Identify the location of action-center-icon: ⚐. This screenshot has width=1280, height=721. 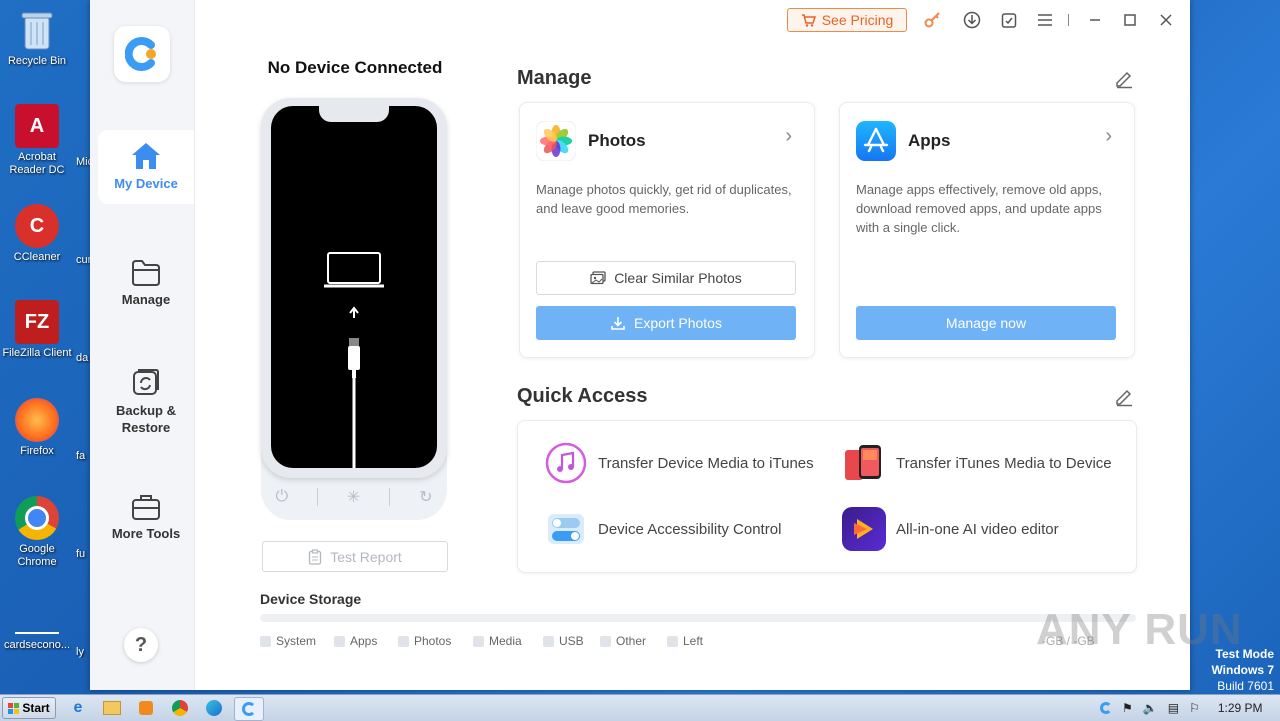
(1194, 708).